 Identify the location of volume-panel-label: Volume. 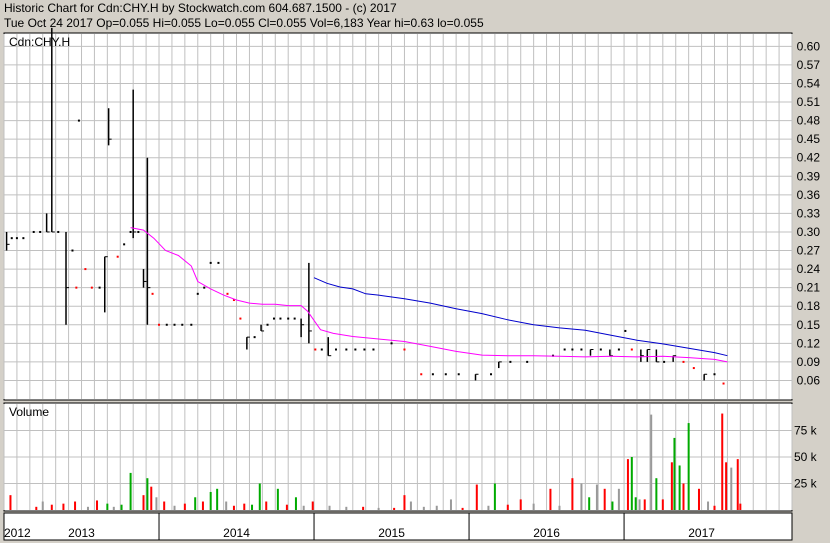
(29, 412).